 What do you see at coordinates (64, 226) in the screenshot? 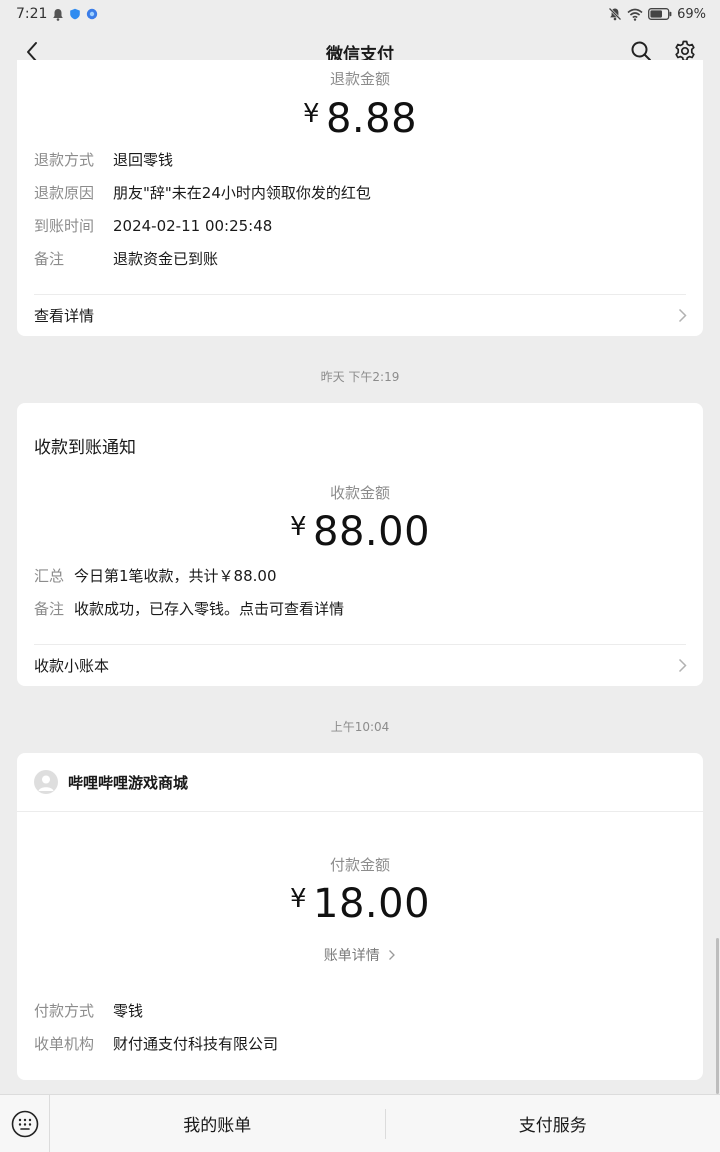
I see `row-key: 到账时间` at bounding box center [64, 226].